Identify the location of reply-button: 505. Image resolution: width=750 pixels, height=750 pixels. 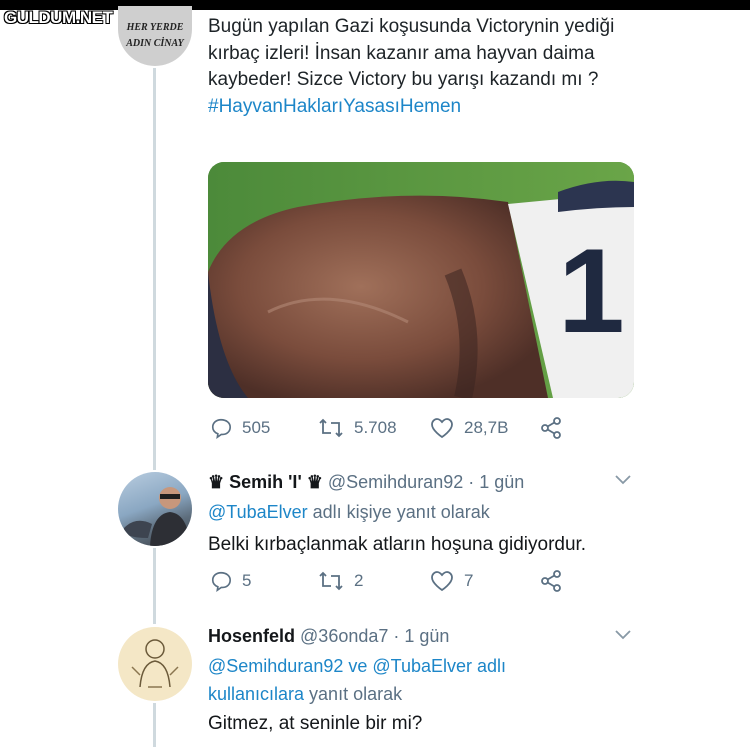
(240, 428).